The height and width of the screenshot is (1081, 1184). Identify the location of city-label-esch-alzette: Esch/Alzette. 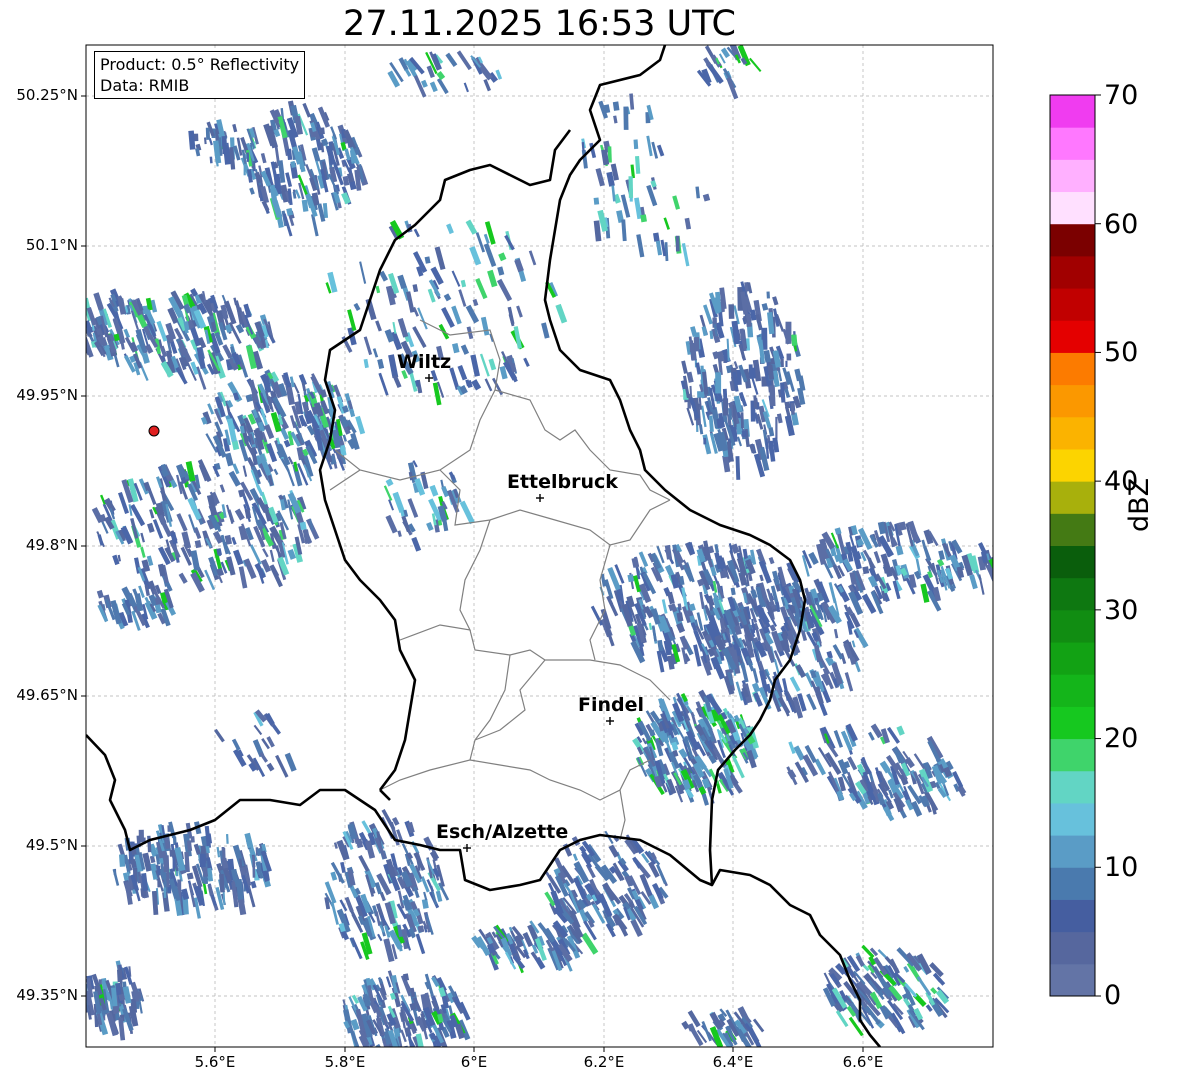
(502, 832).